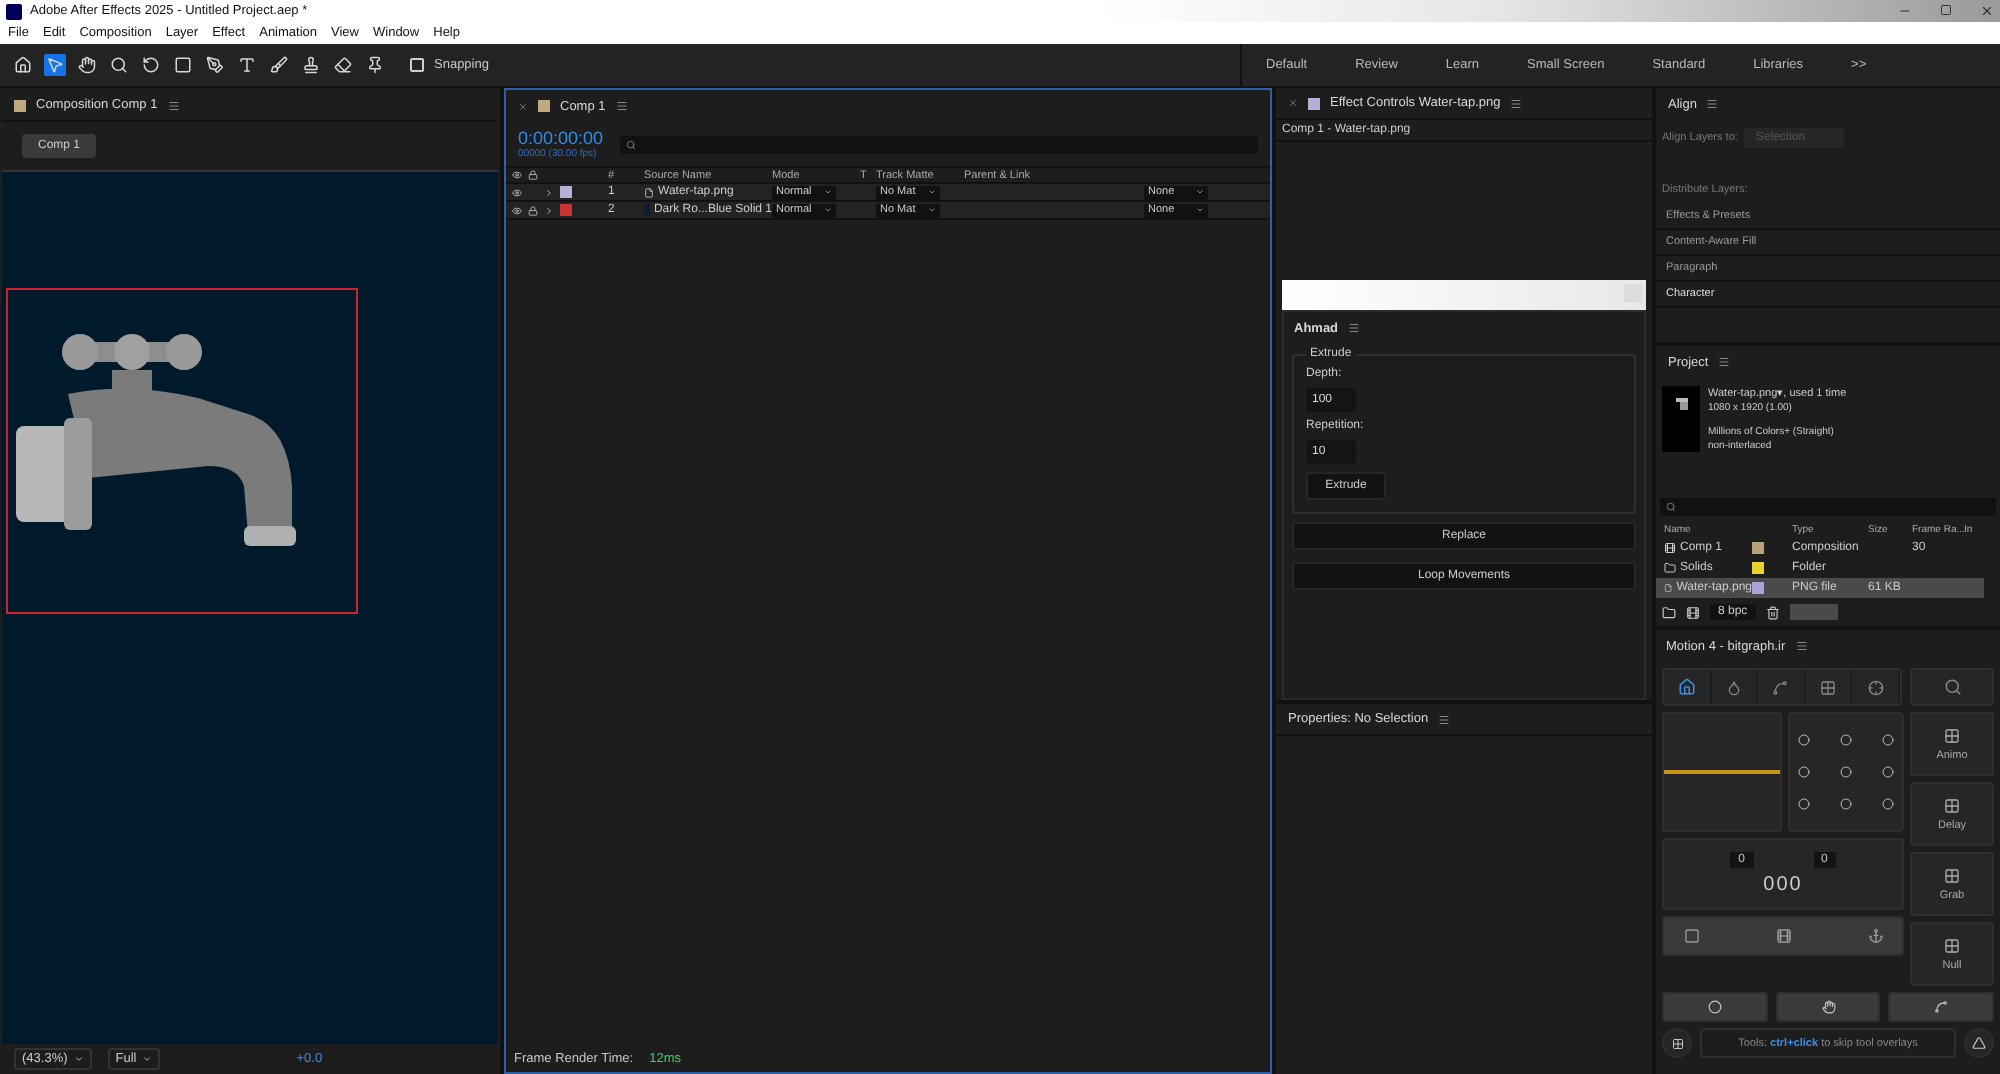 This screenshot has width=2000, height=1074. I want to click on triangle-icon, so click(1979, 1043).